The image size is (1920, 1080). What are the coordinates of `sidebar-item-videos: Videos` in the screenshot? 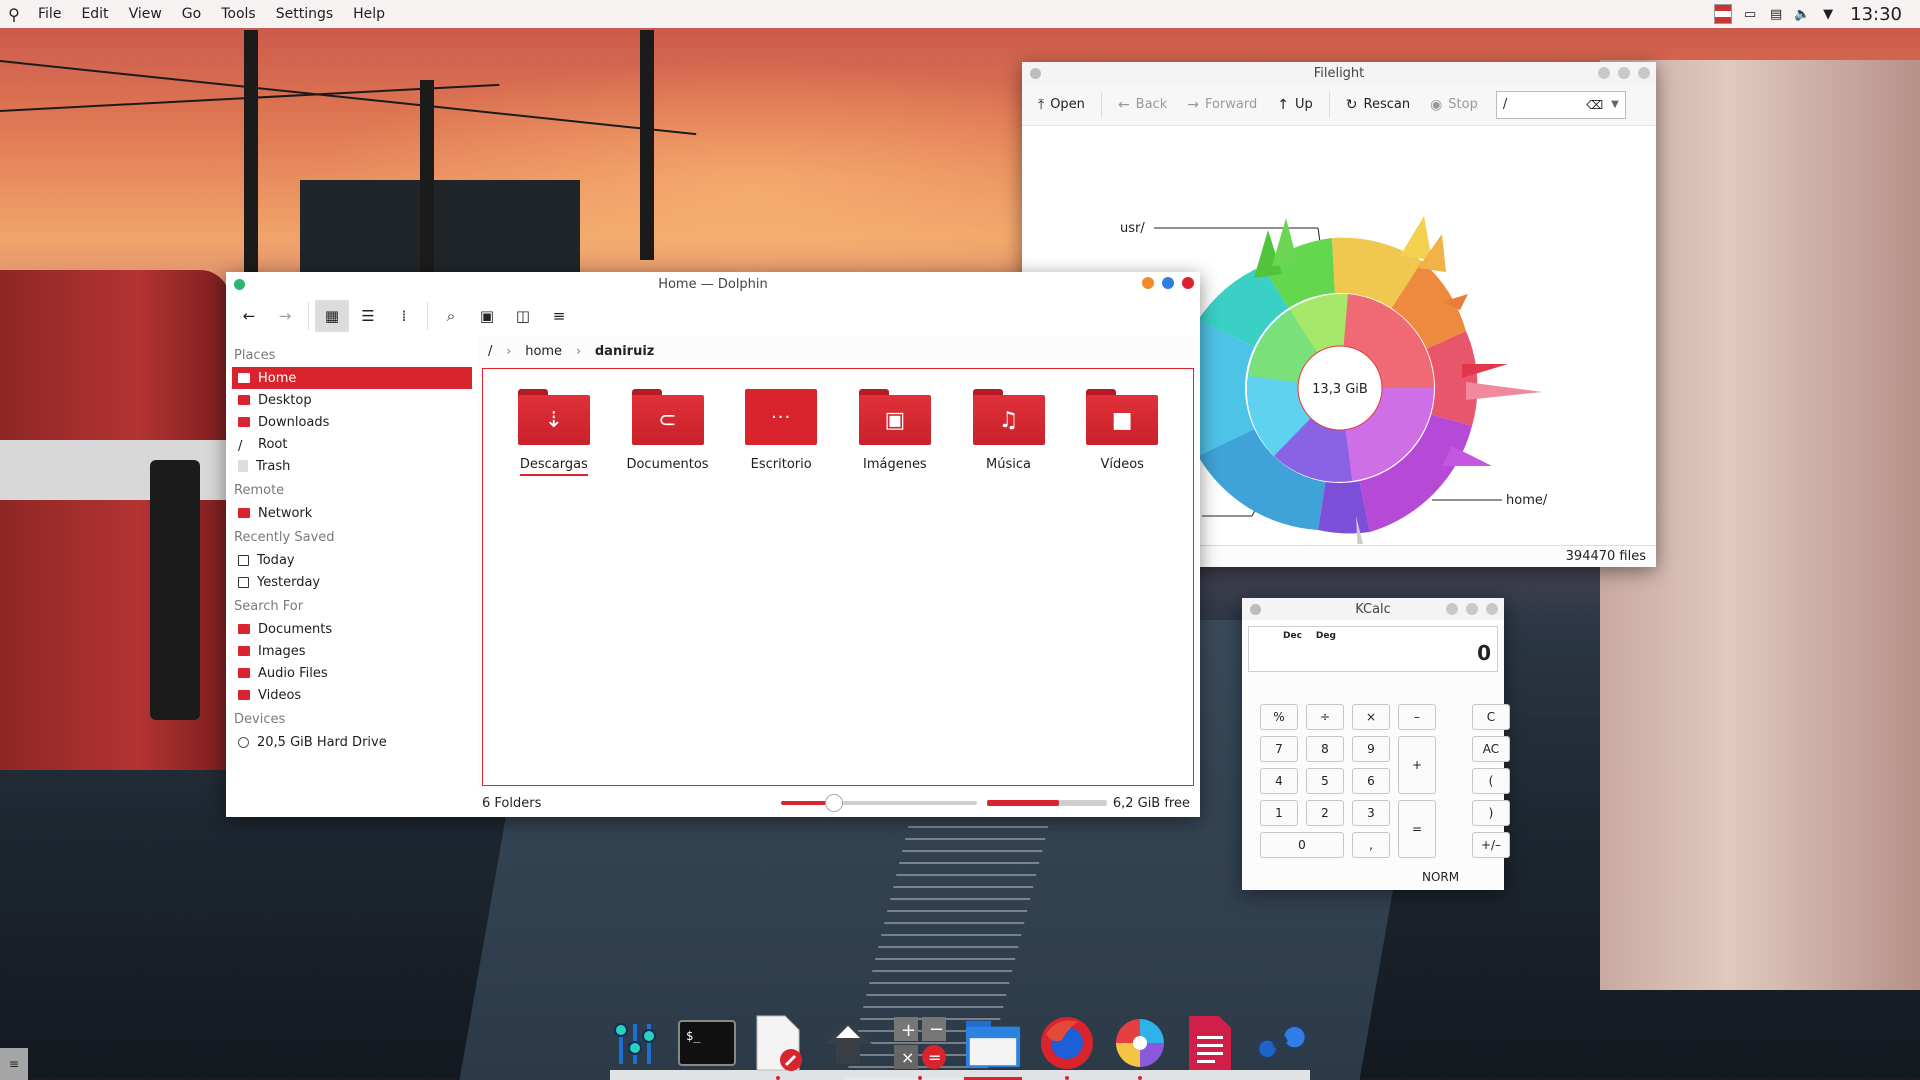 It's located at (352, 695).